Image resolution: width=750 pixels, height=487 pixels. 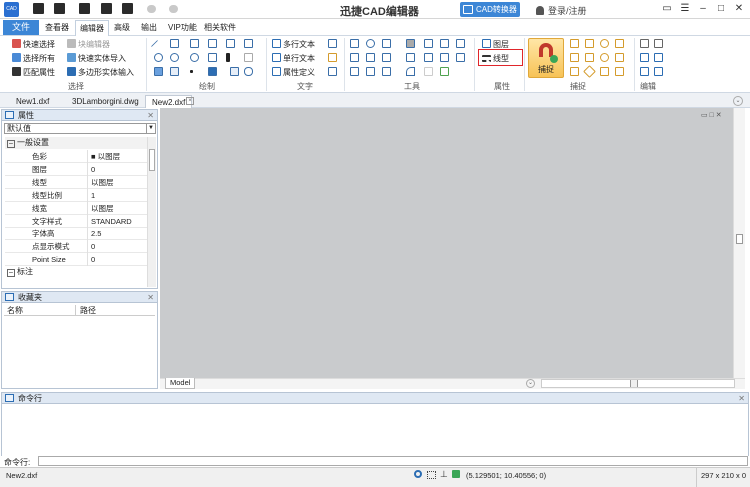 I want to click on spline-icon, so click(x=212, y=43).